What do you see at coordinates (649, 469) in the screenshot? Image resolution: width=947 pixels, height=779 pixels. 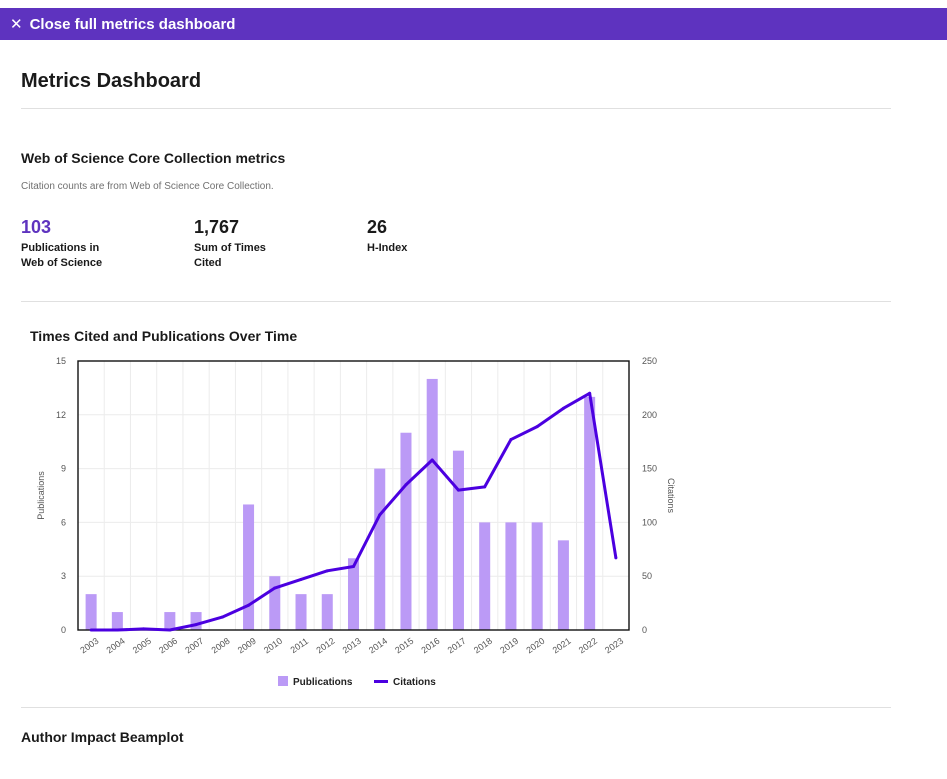 I see `y2-tick-label: 150` at bounding box center [649, 469].